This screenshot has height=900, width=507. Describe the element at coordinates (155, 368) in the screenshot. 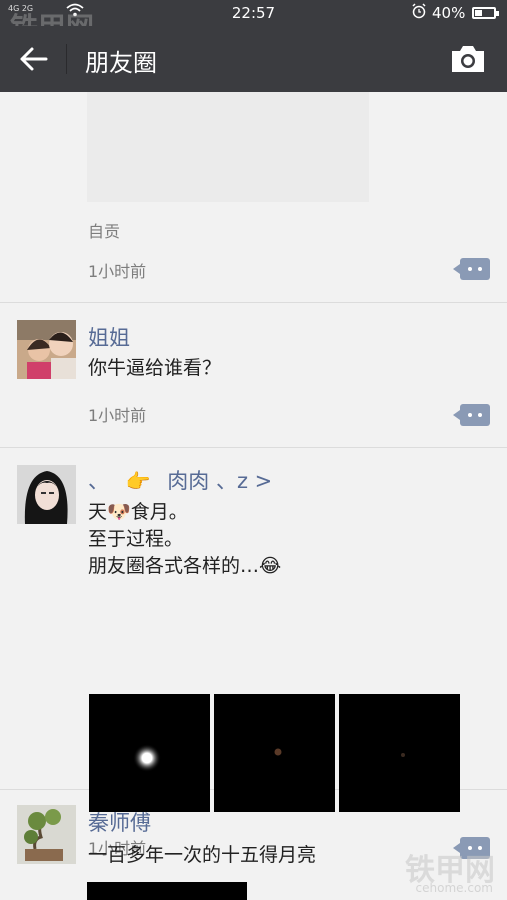

I see `post-text: 你牛逼给谁看？` at that location.